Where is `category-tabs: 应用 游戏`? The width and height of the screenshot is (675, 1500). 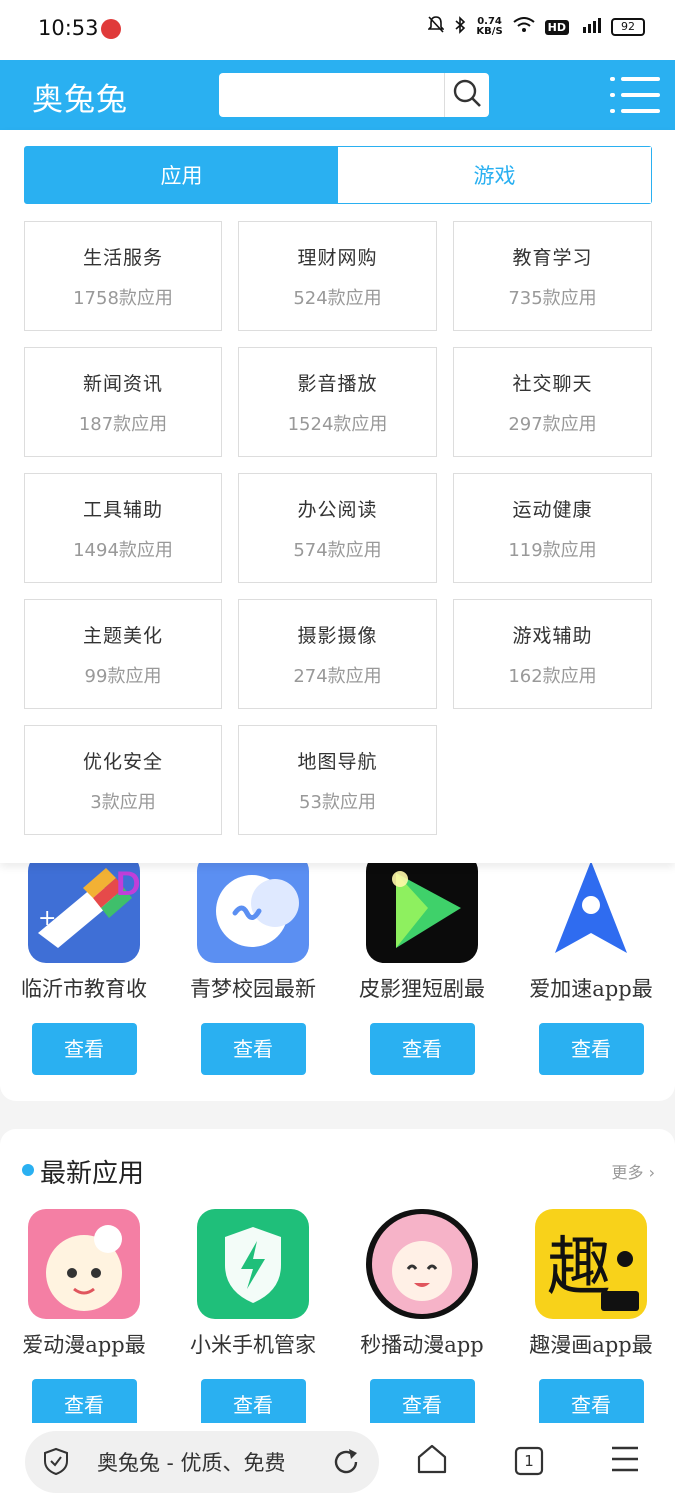
category-tabs: 应用 游戏 is located at coordinates (338, 175).